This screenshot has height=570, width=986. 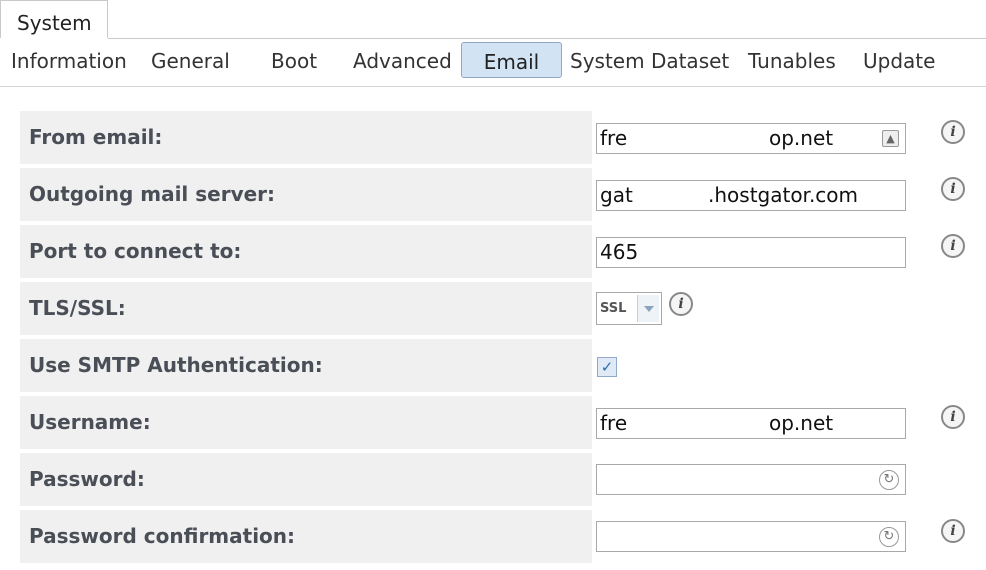 What do you see at coordinates (162, 536) in the screenshot?
I see `password-confirmation-label: Password confirmation:` at bounding box center [162, 536].